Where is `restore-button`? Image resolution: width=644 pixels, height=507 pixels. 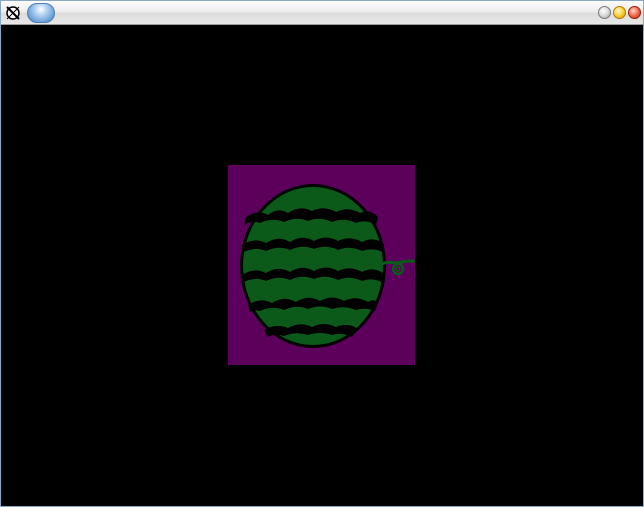 restore-button is located at coordinates (604, 12).